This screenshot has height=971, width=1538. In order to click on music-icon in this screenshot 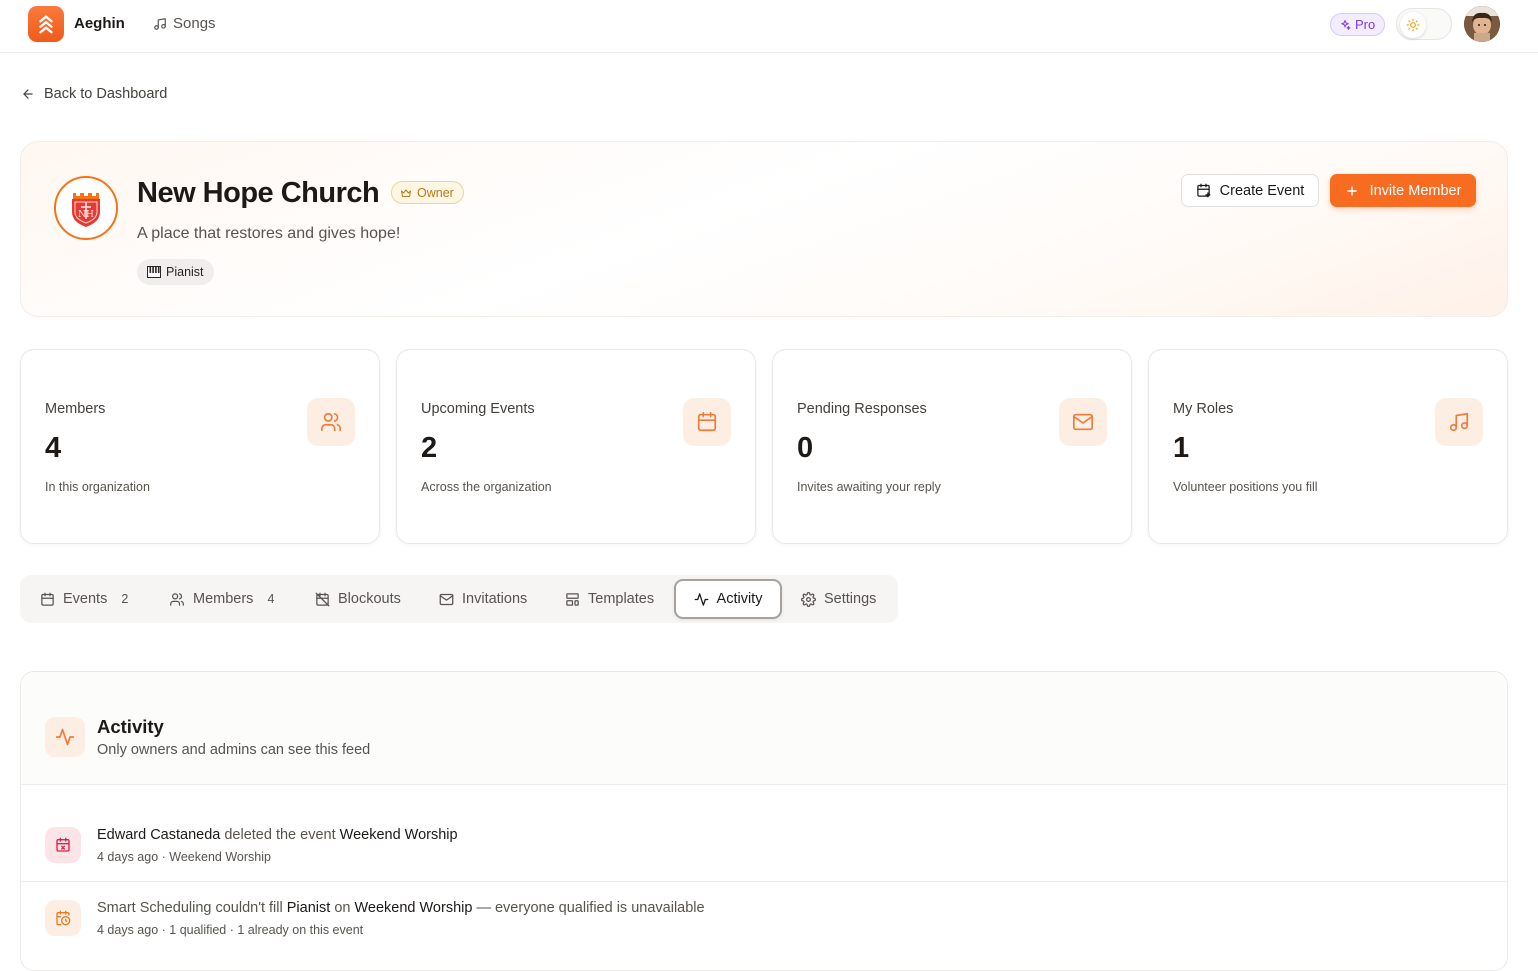, I will do `click(1459, 422)`.